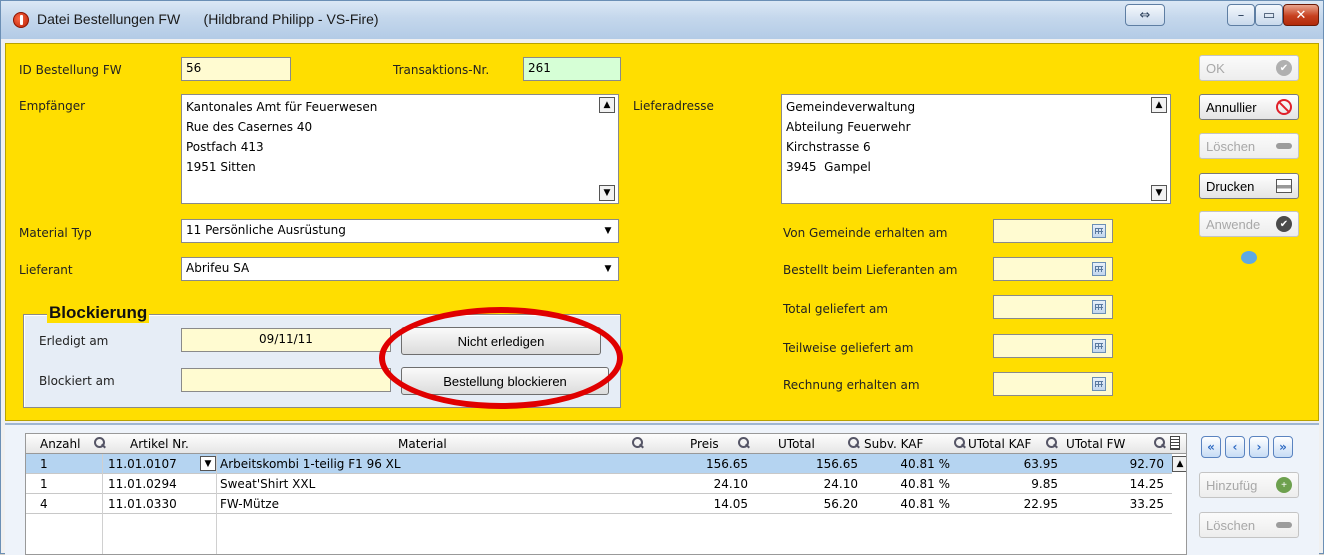 The width and height of the screenshot is (1324, 555). I want to click on rechnung-date, so click(1053, 384).